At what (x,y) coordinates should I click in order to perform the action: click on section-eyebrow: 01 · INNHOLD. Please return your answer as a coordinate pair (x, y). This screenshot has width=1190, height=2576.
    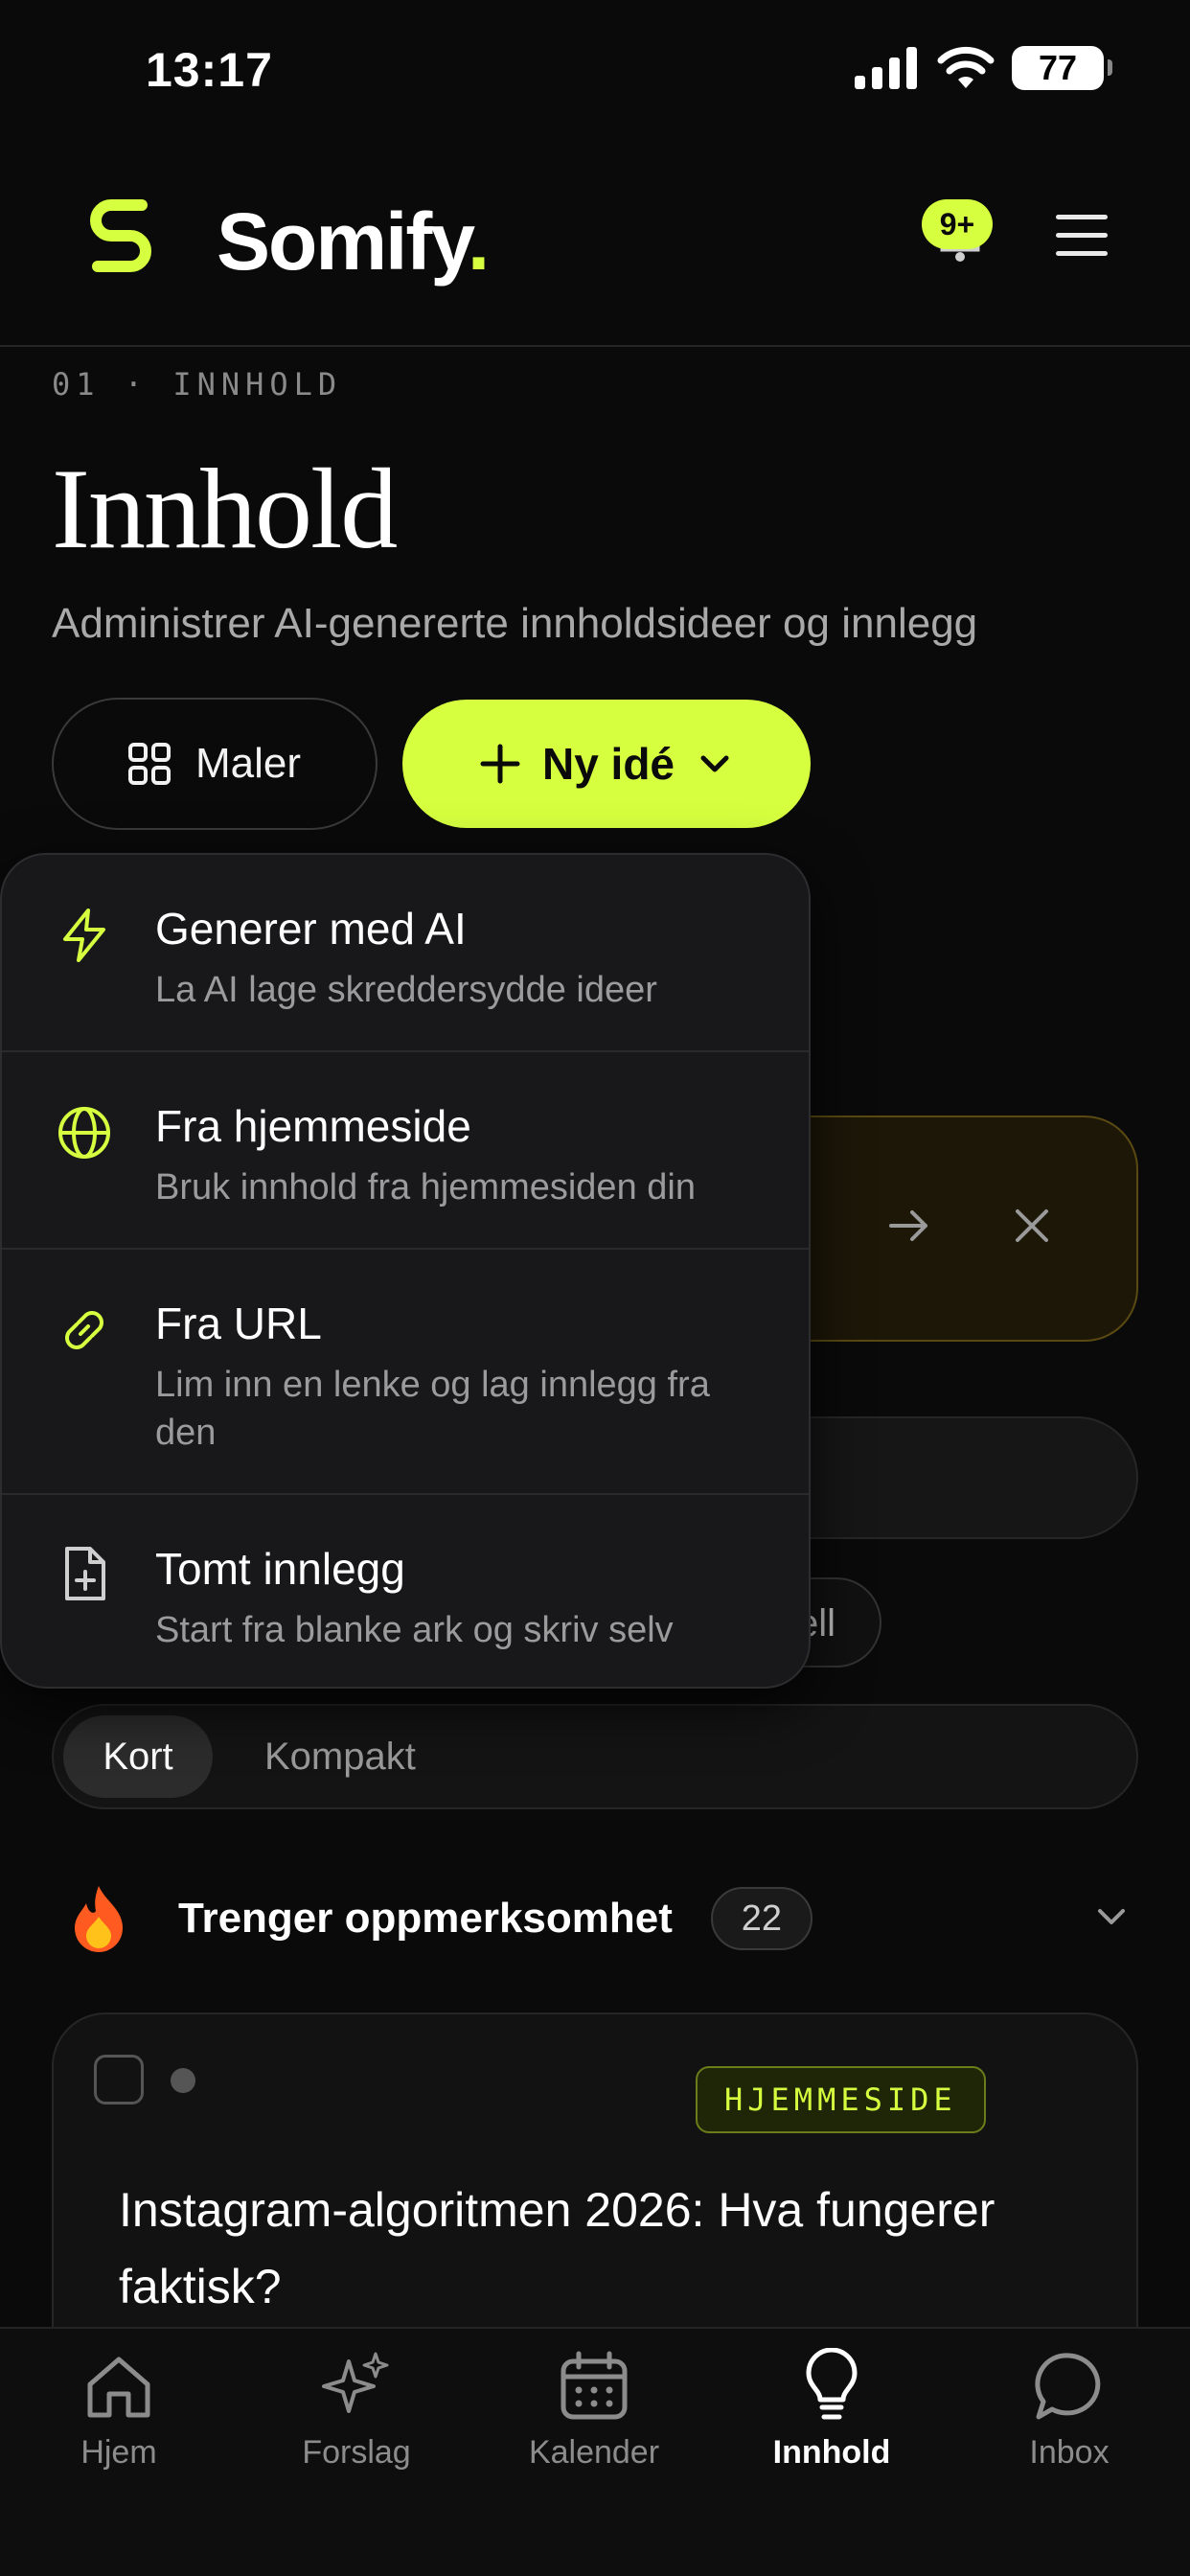
    Looking at the image, I should click on (198, 384).